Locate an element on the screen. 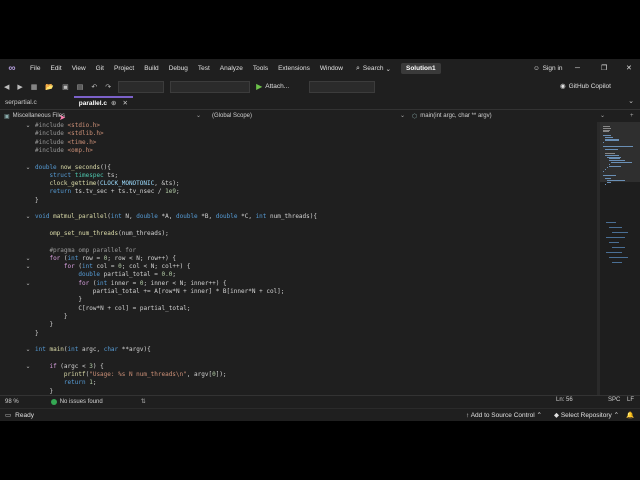 The height and width of the screenshot is (480, 640). editor-status: 98 % No issues found ⇅ is located at coordinates (320, 401).